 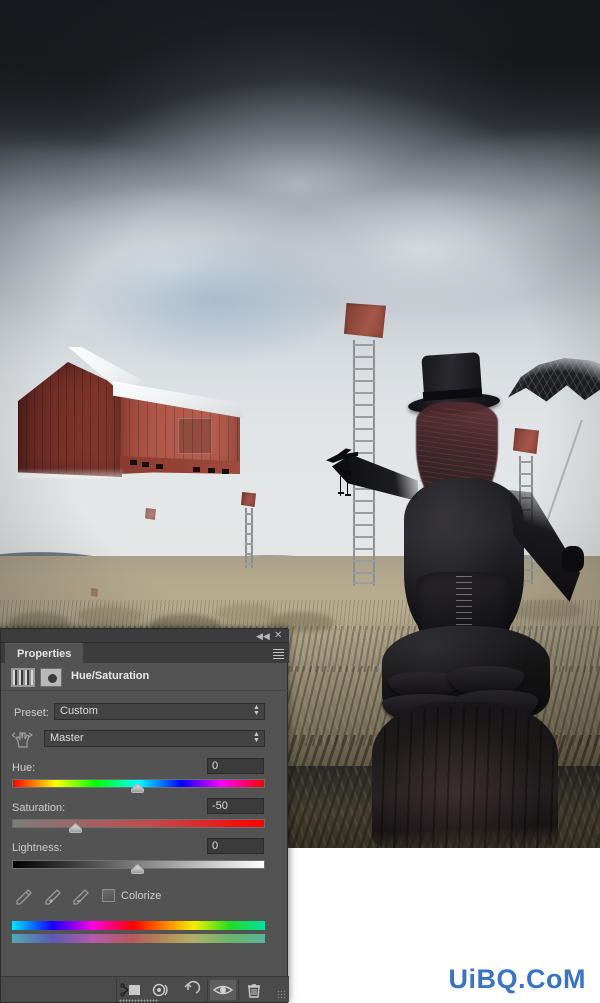 I want to click on channel-value: Master, so click(x=67, y=738).